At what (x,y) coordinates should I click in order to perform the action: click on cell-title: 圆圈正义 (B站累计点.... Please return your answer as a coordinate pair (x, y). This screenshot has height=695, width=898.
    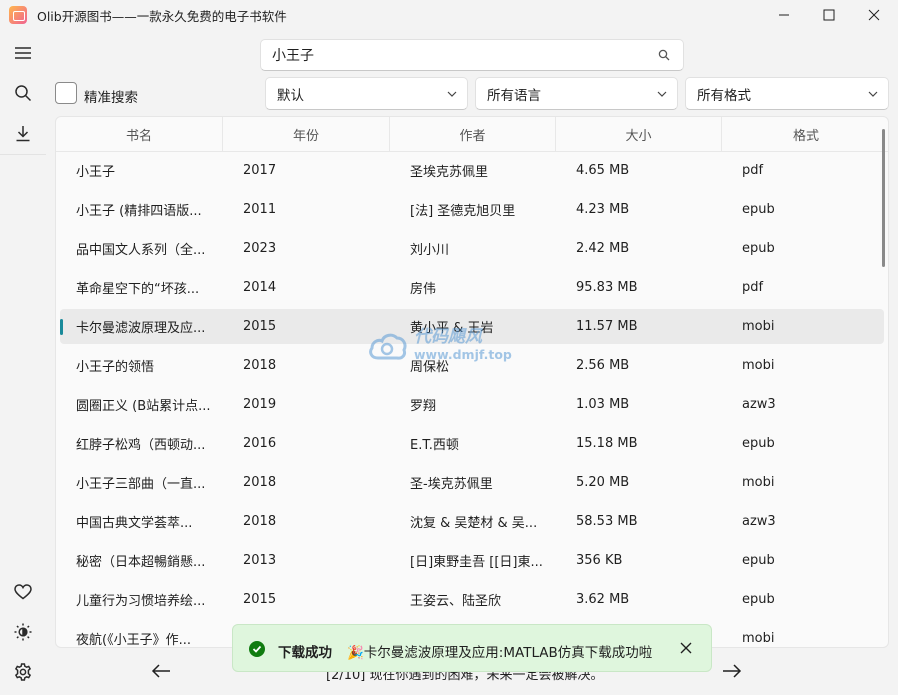
    Looking at the image, I should click on (143, 406).